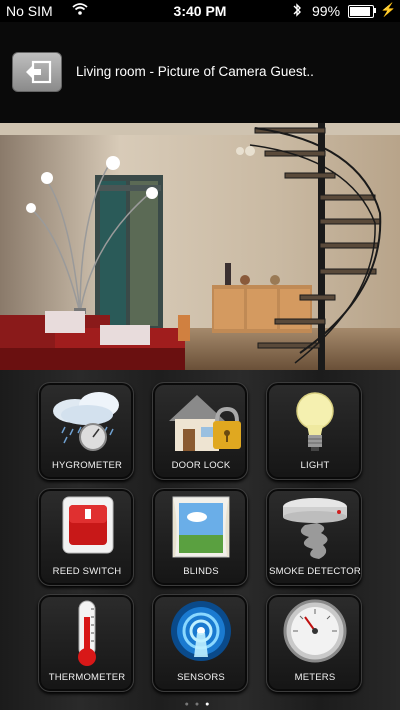 This screenshot has height=710, width=400. Describe the element at coordinates (315, 528) in the screenshot. I see `smoke-detector-icon` at that location.